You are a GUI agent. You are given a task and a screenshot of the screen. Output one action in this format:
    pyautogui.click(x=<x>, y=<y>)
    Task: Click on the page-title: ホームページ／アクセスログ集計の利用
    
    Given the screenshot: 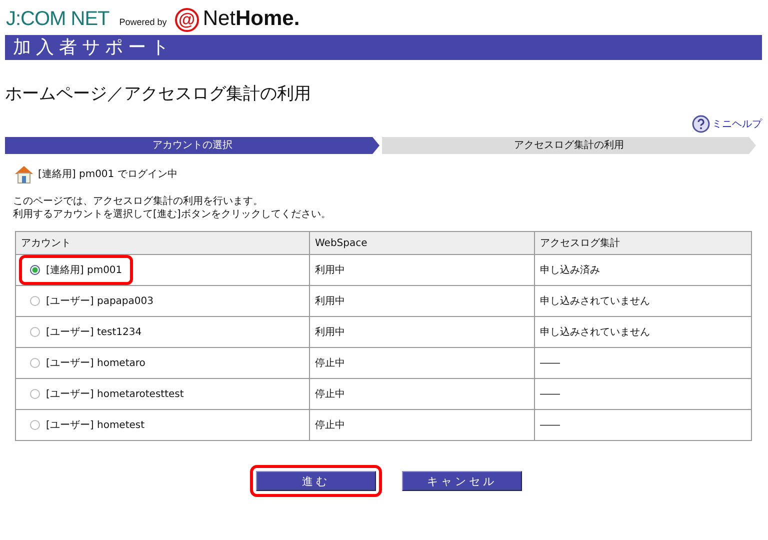 What is the action you would take?
    pyautogui.click(x=158, y=94)
    